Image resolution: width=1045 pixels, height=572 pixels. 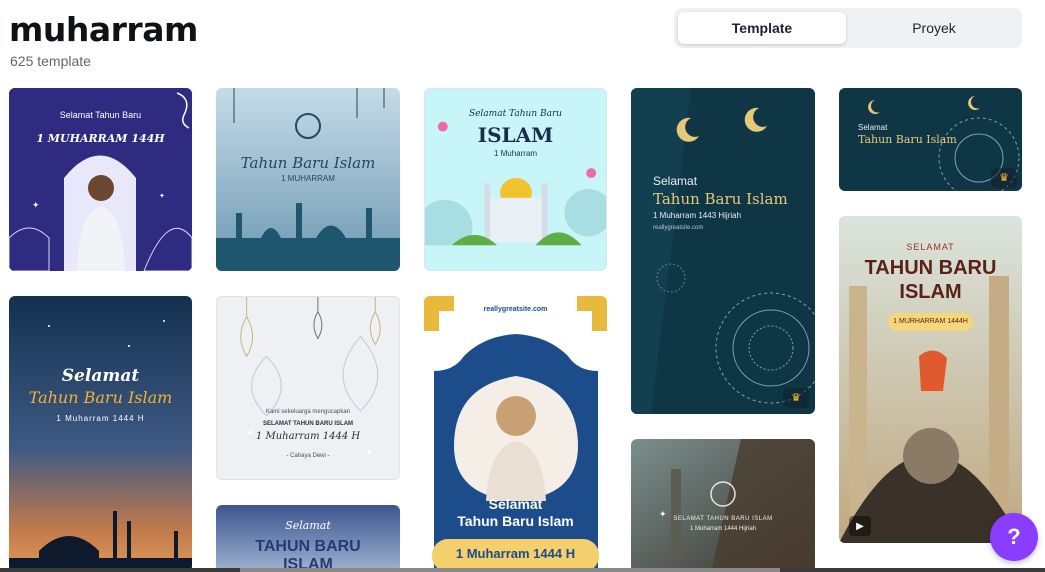 What do you see at coordinates (510, 570) in the screenshot?
I see `scrollbar-thumb` at bounding box center [510, 570].